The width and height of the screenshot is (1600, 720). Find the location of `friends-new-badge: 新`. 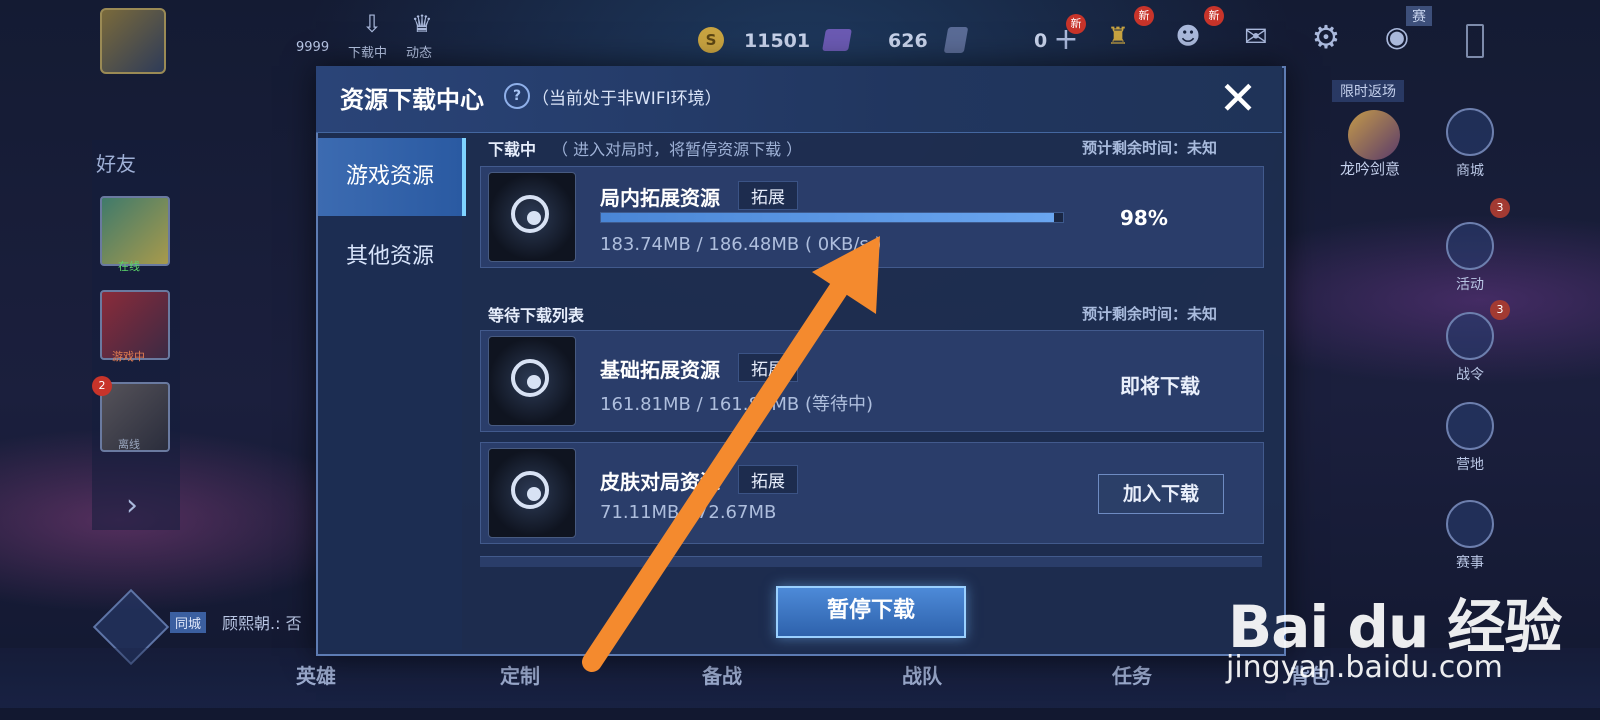

friends-new-badge: 新 is located at coordinates (1214, 16).